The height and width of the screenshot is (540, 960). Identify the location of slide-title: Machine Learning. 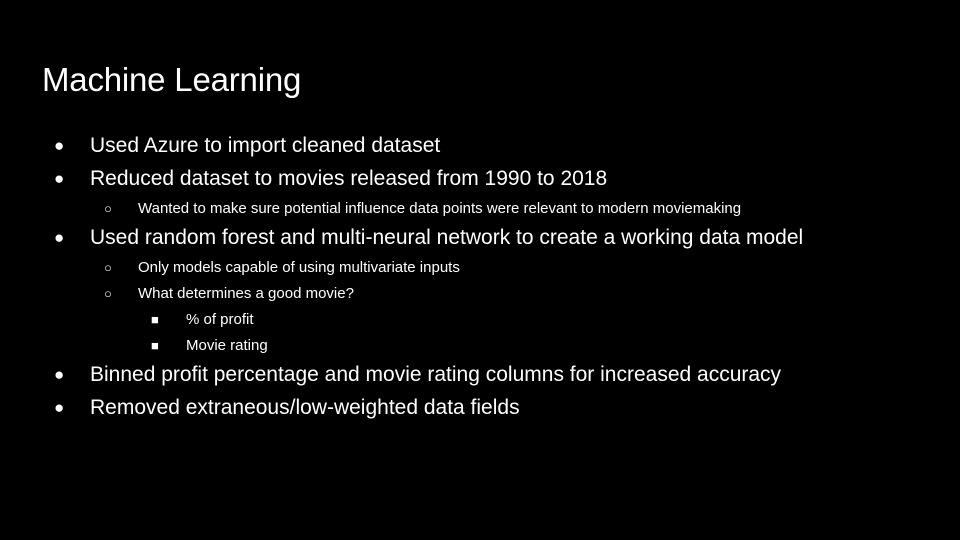
(172, 79).